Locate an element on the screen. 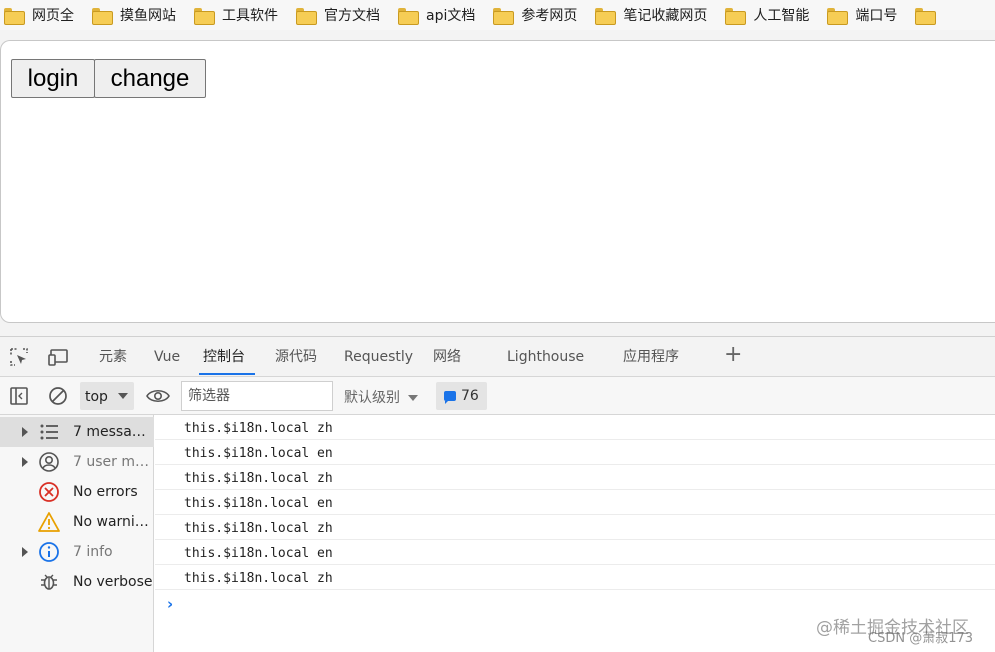 This screenshot has width=995, height=652. bookmark-label: 端口号 is located at coordinates (876, 16).